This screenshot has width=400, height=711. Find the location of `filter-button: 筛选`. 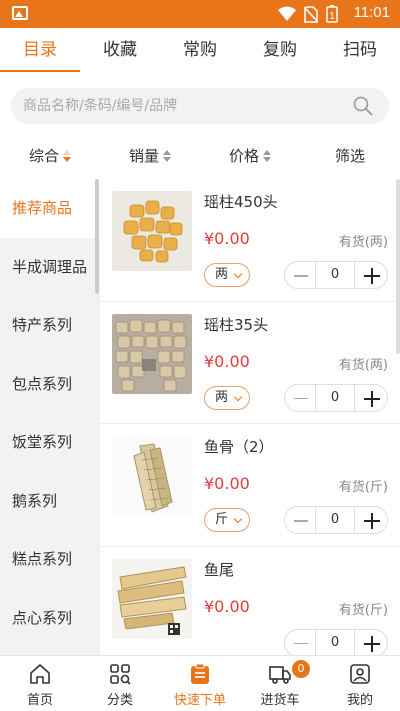

filter-button: 筛选 is located at coordinates (350, 156).